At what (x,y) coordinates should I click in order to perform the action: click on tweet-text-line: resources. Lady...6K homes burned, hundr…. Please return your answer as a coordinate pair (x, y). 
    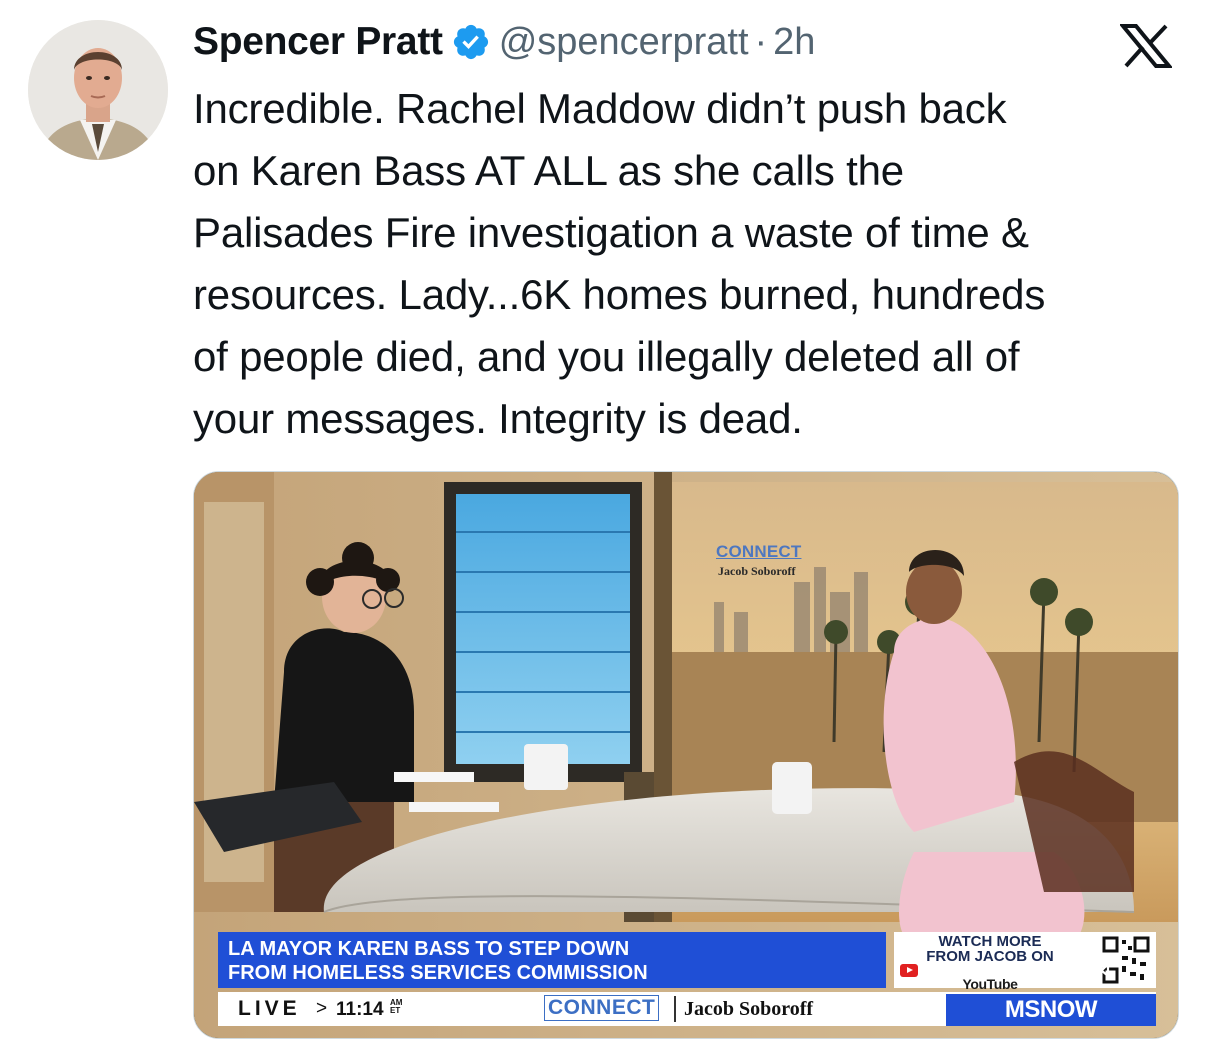
    Looking at the image, I should click on (619, 294).